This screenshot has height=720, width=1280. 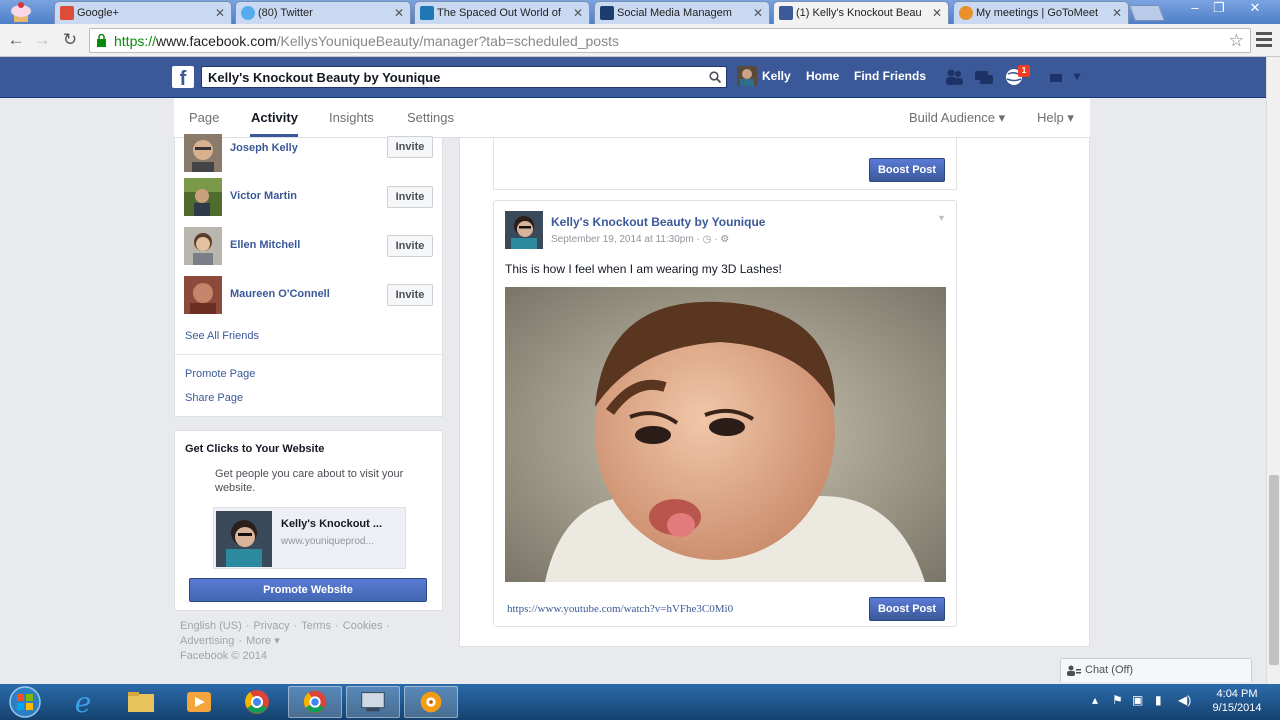 What do you see at coordinates (263, 641) in the screenshot?
I see `more-dropdown: More ▾` at bounding box center [263, 641].